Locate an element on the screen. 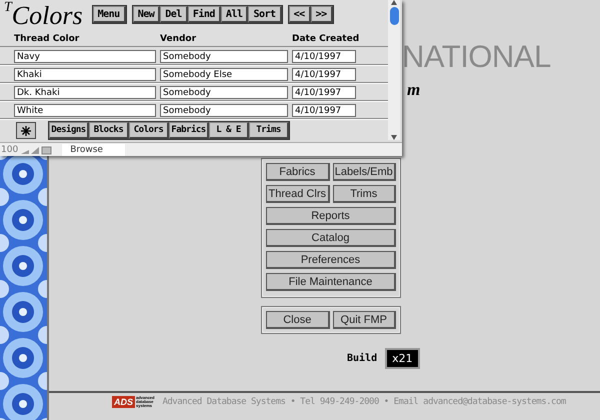 The image size is (600, 420). record-field: White is located at coordinates (85, 110).